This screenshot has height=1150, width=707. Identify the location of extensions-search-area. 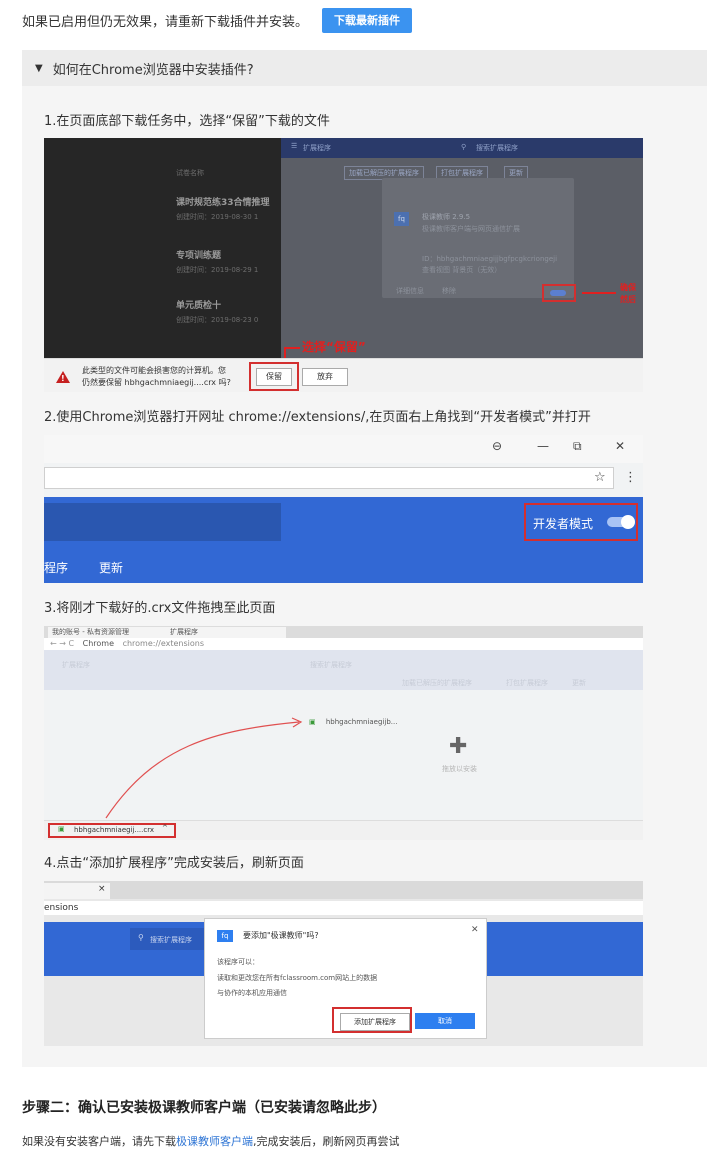
(162, 522).